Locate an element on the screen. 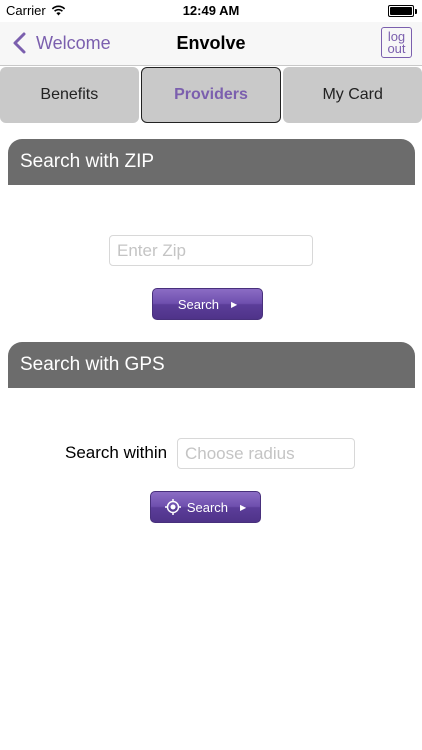 The width and height of the screenshot is (422, 750). tab-benefits: Benefits is located at coordinates (69, 95).